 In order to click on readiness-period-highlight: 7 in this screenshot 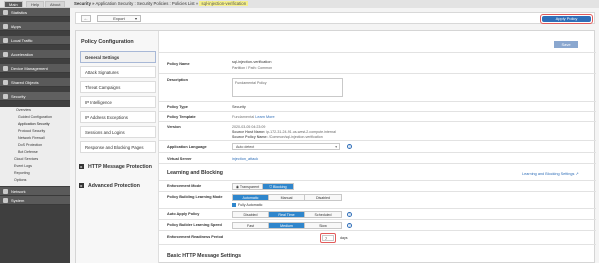, I will do `click(328, 238)`.